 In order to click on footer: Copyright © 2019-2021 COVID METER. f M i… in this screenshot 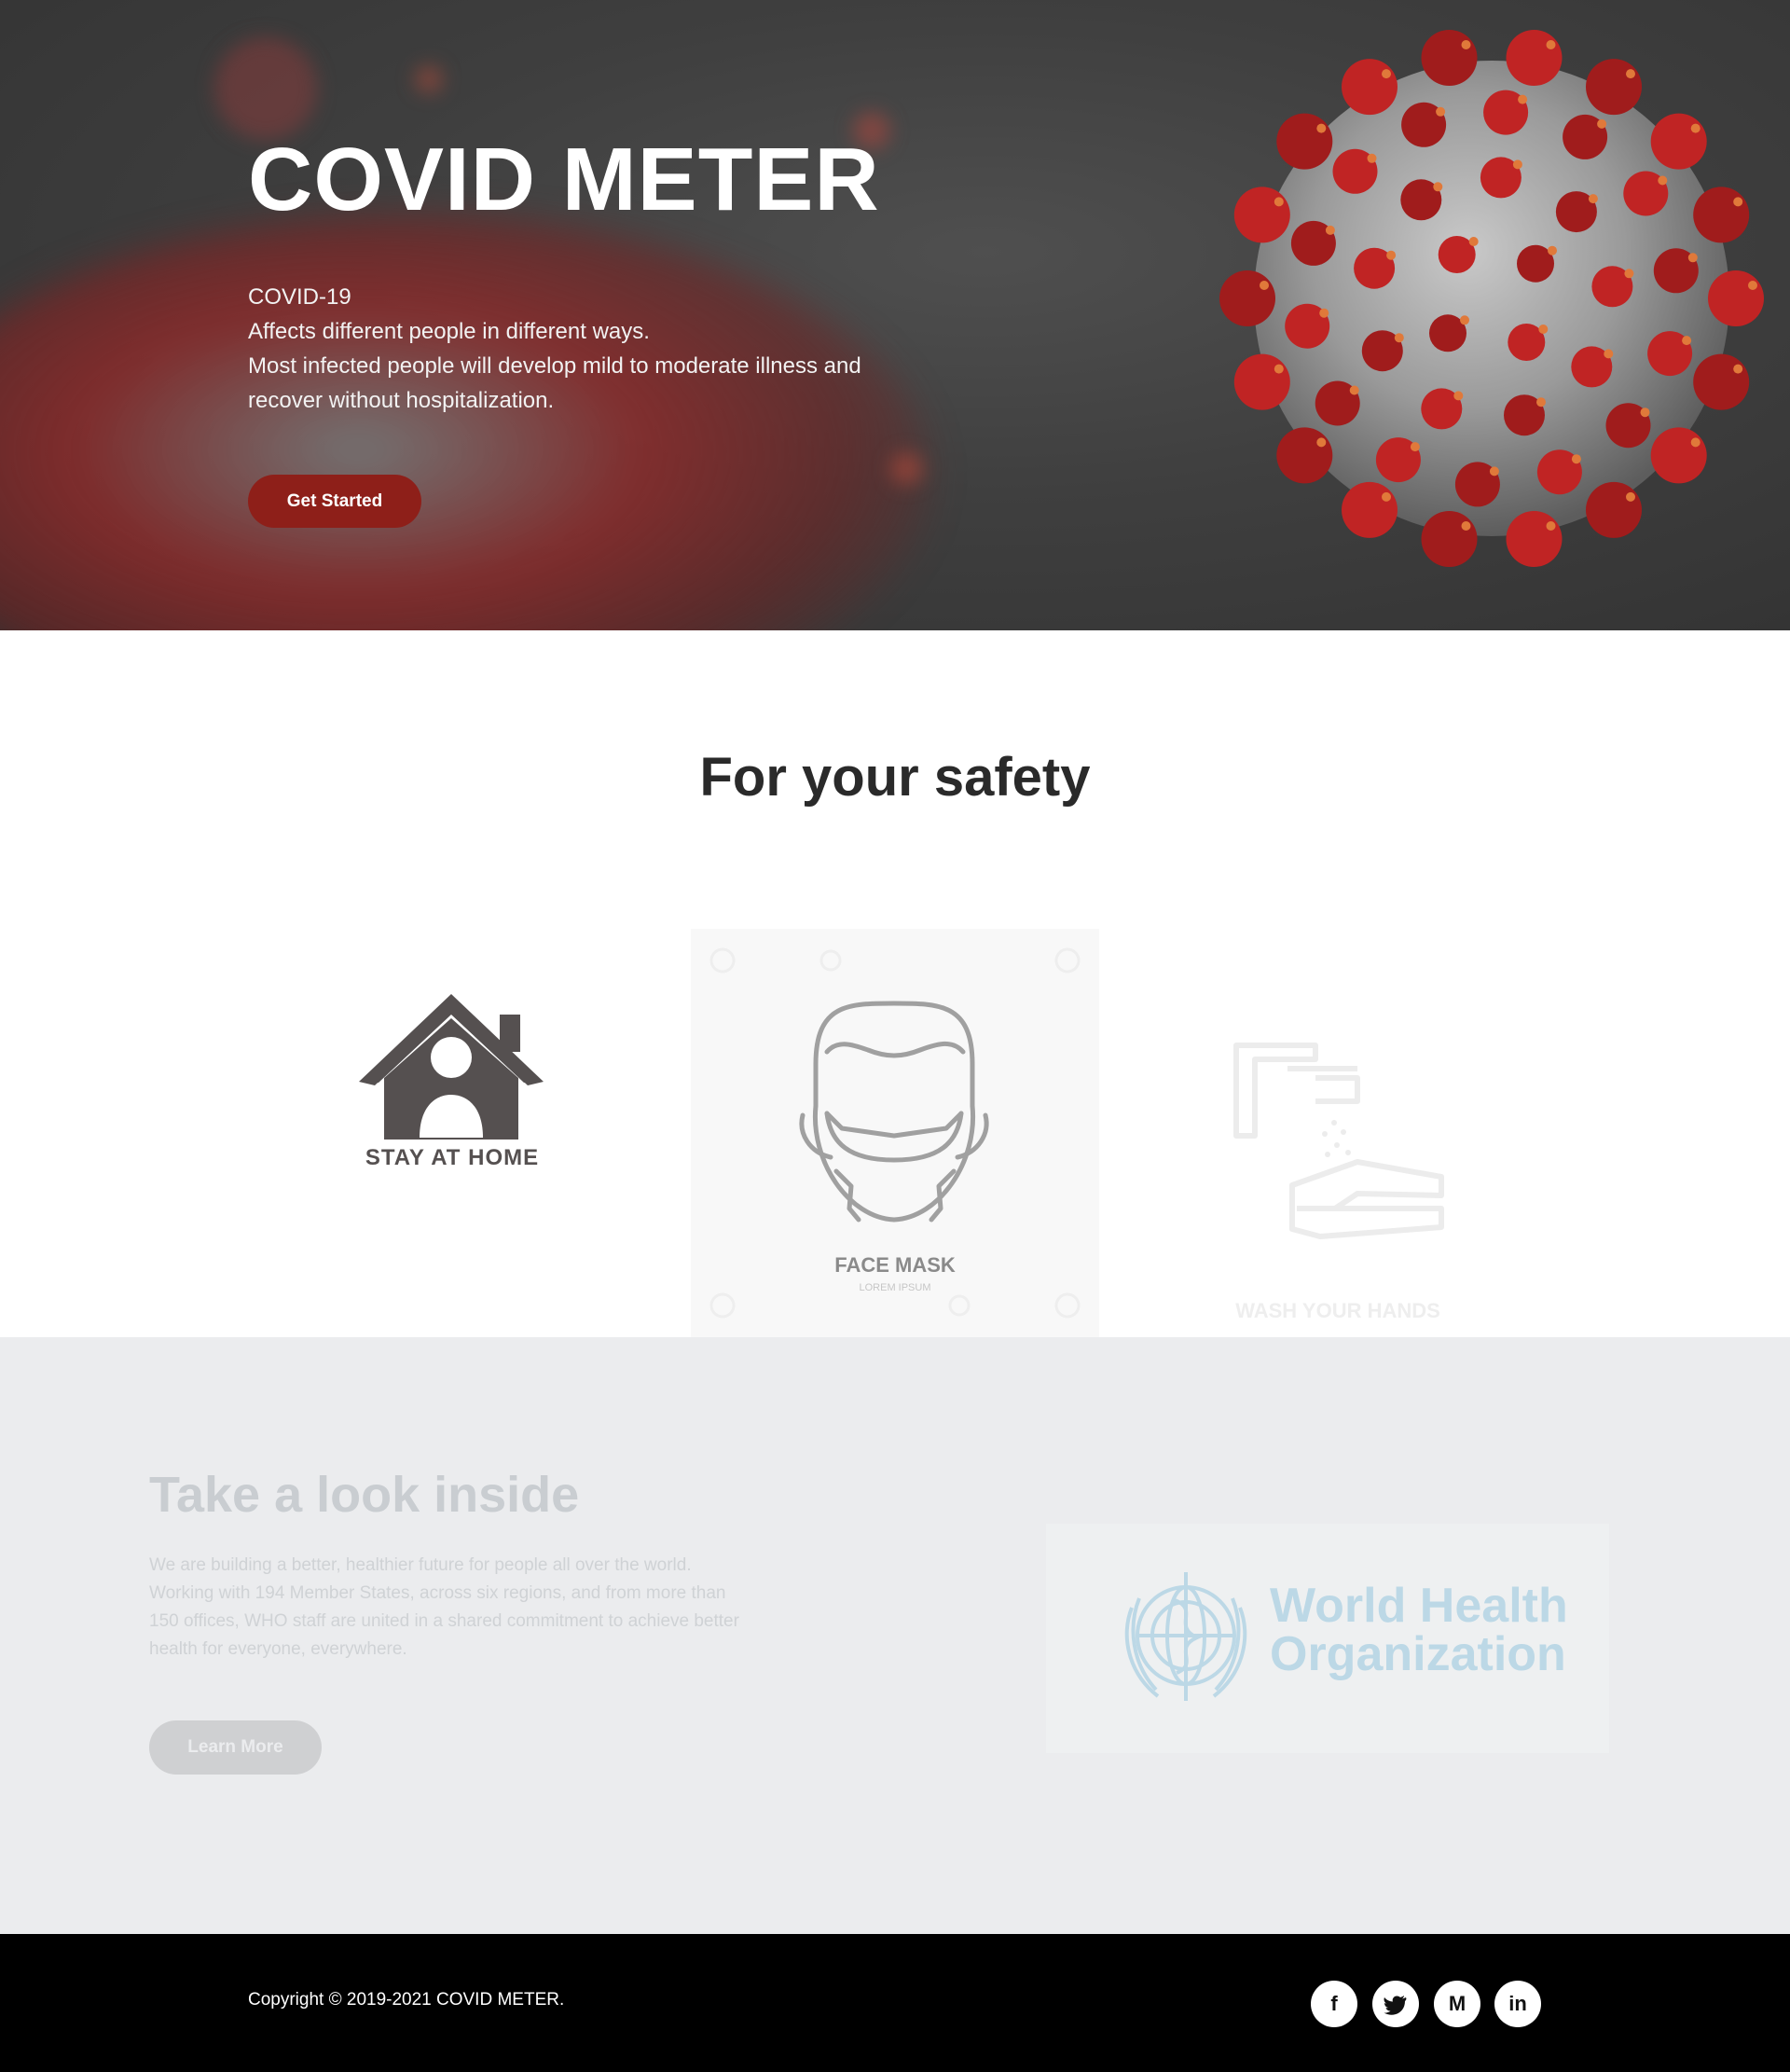, I will do `click(895, 2003)`.